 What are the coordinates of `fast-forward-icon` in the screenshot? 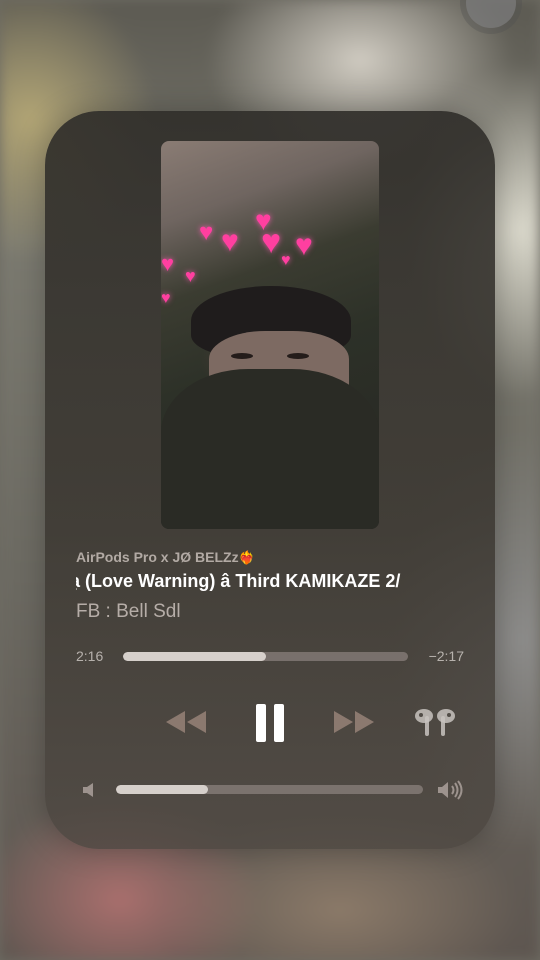 It's located at (354, 722).